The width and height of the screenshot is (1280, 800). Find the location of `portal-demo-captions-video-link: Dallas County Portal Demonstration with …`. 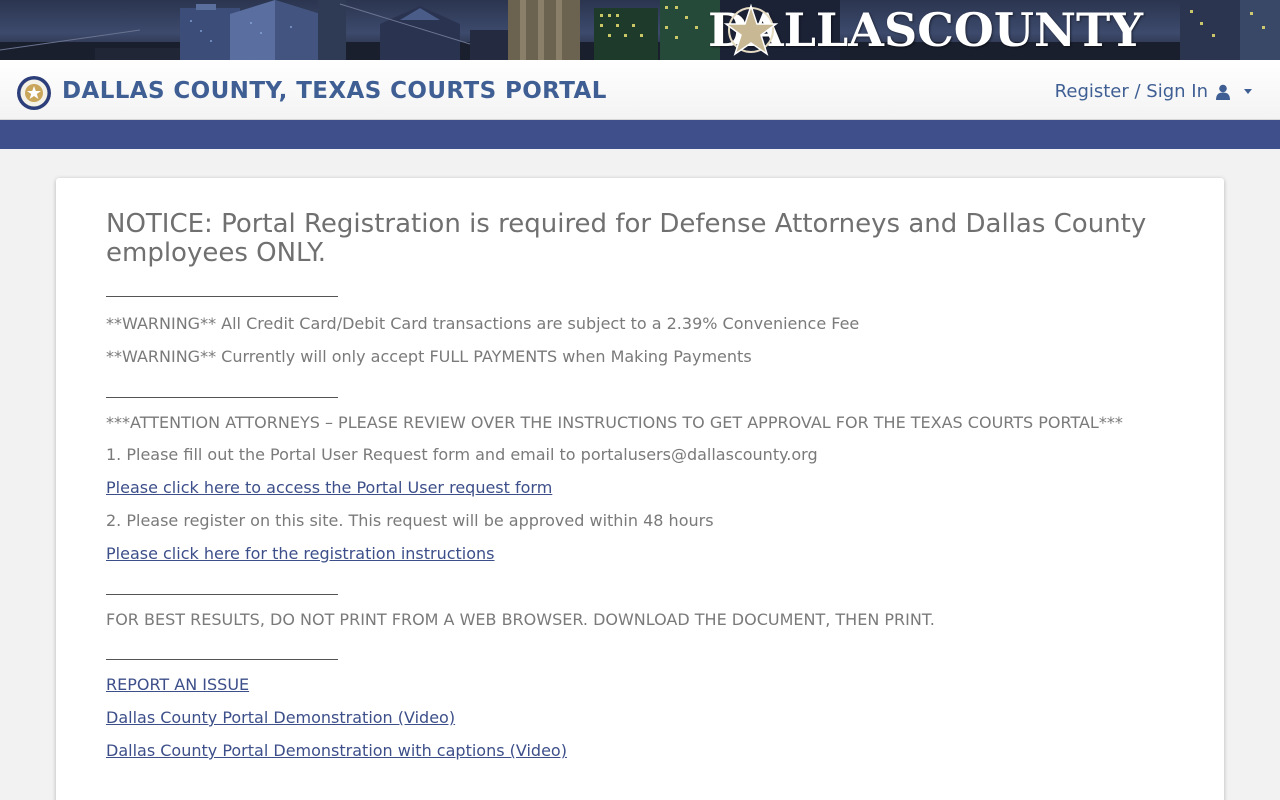

portal-demo-captions-video-link: Dallas County Portal Demonstration with … is located at coordinates (336, 751).